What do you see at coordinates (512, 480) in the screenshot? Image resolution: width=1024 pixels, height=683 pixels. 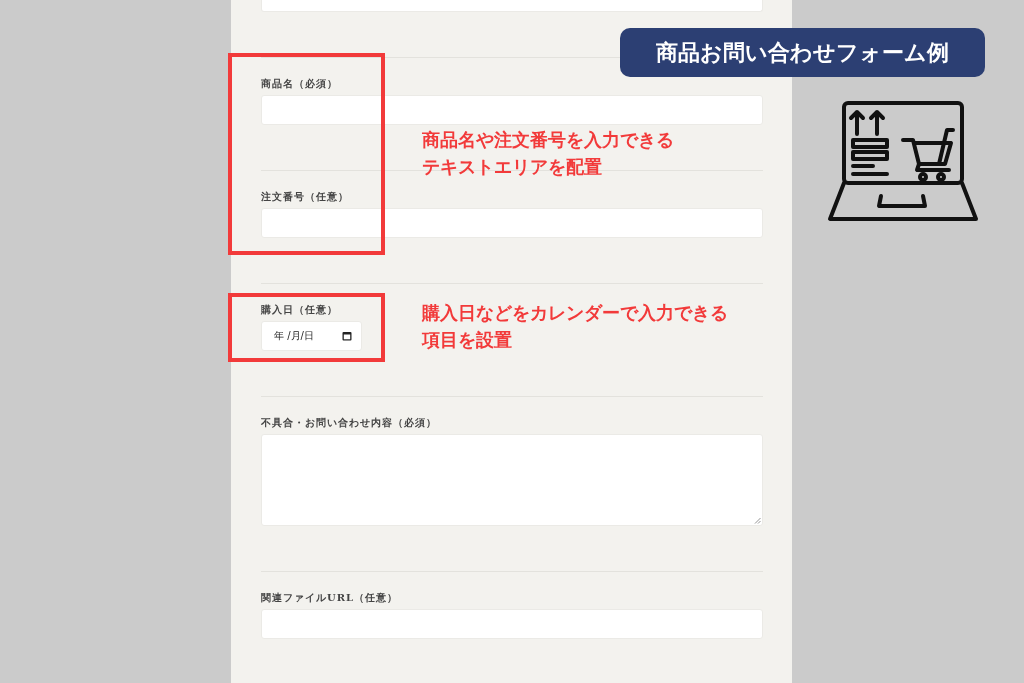 I see `text-area` at bounding box center [512, 480].